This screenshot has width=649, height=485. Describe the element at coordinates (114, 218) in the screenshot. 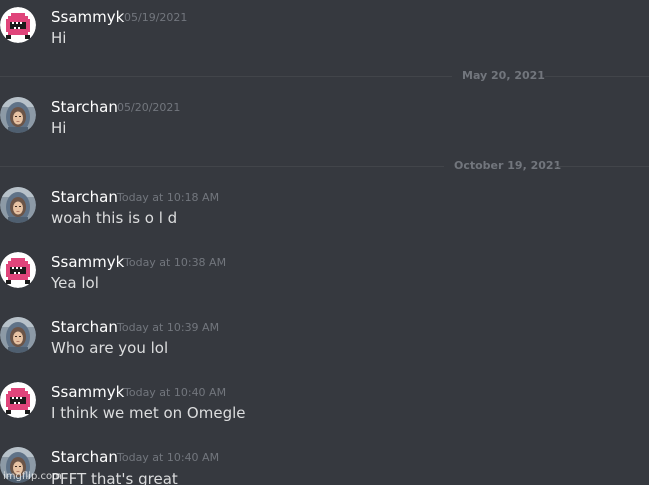

I see `message-text: woah this is o l d` at that location.